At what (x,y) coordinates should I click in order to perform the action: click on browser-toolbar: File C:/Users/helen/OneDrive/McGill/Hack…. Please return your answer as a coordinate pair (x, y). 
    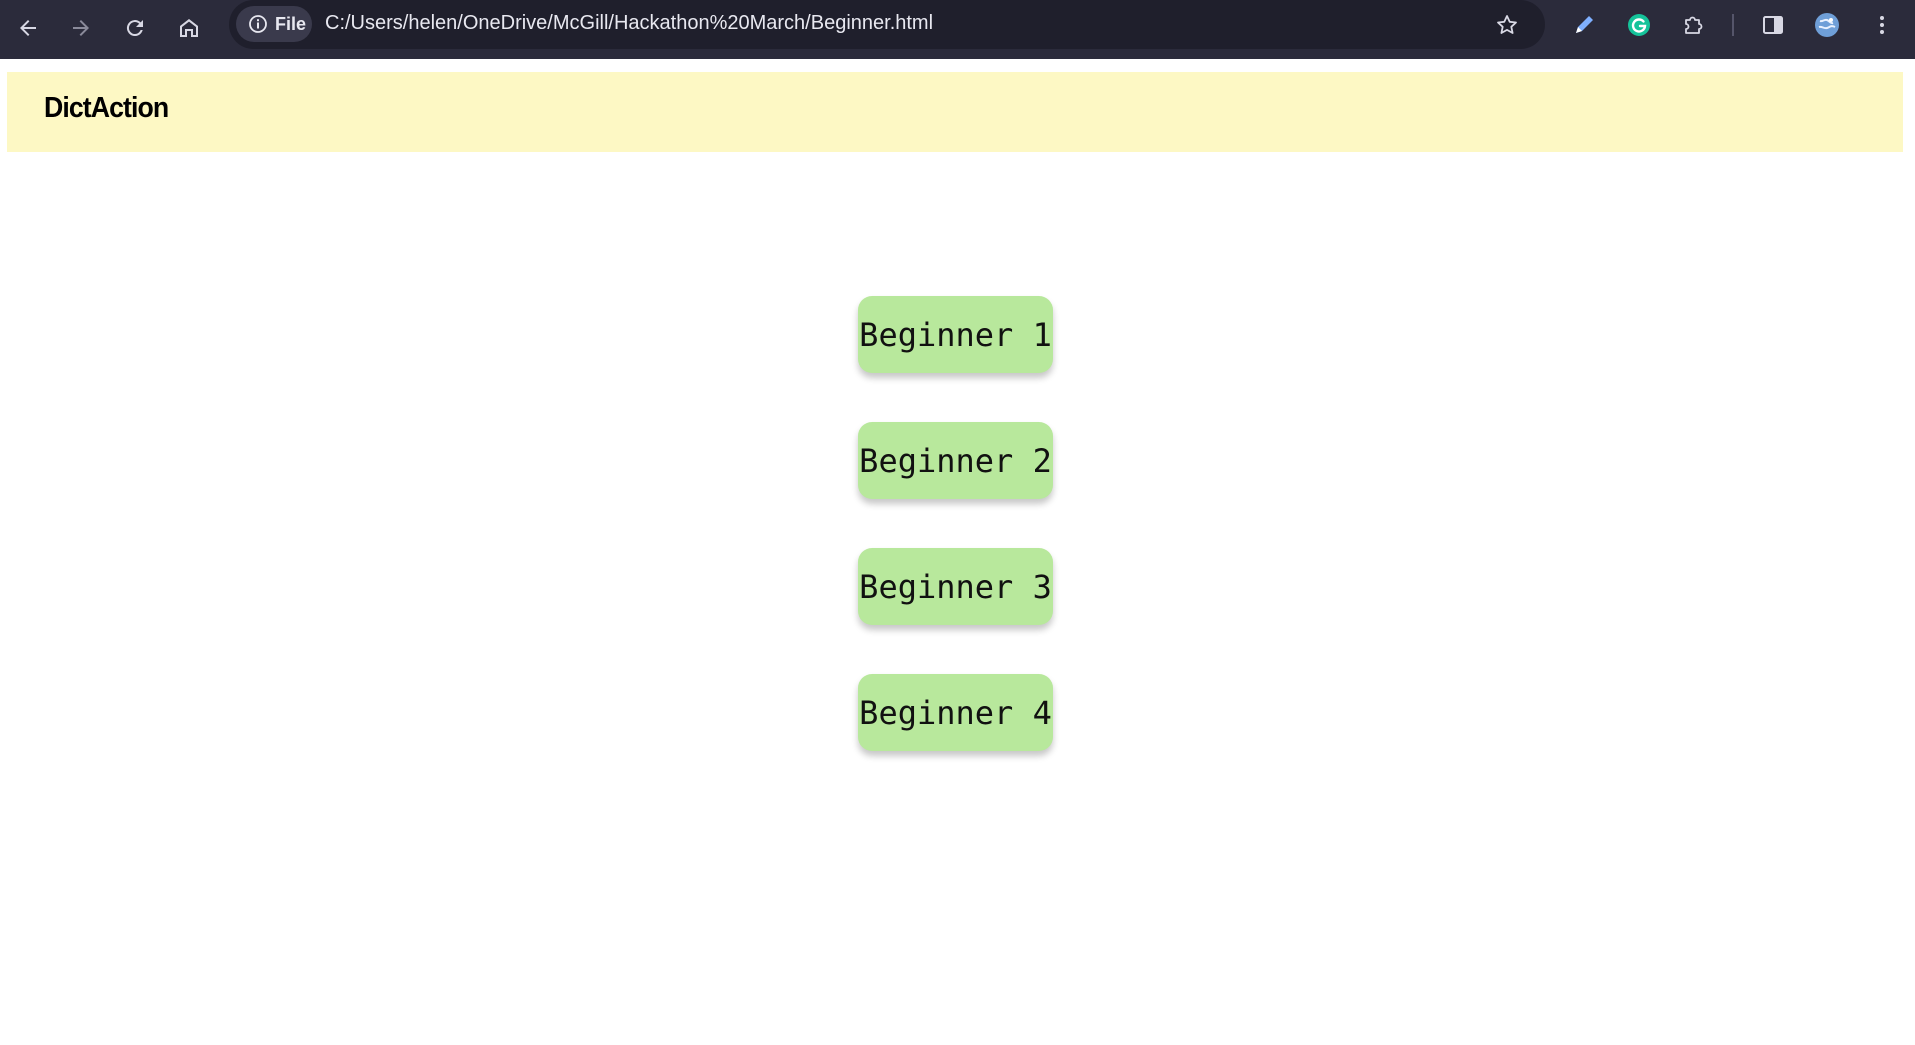
    Looking at the image, I should click on (957, 29).